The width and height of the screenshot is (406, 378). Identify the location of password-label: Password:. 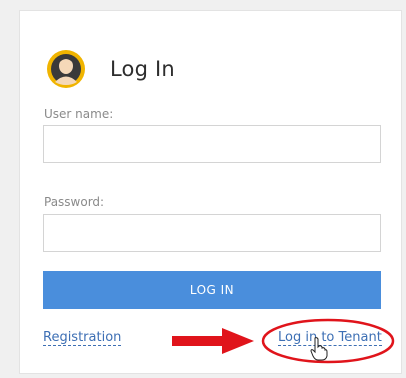
(74, 202).